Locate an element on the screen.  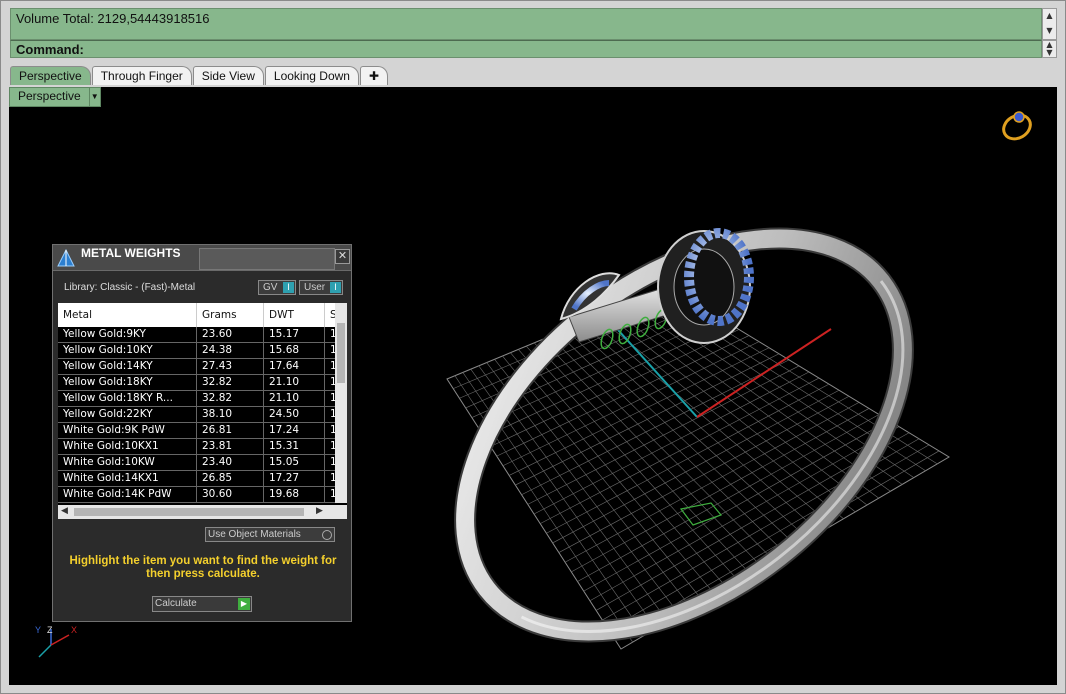
gv-toggle: GV I is located at coordinates (277, 287).